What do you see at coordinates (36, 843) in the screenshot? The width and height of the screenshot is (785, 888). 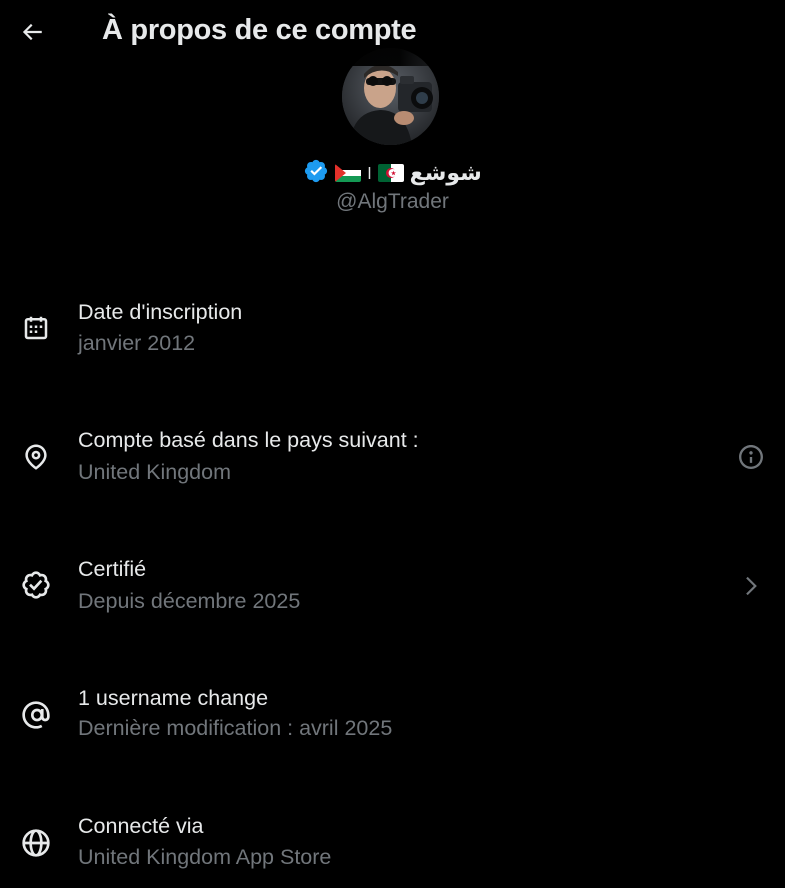 I see `globe-icon` at bounding box center [36, 843].